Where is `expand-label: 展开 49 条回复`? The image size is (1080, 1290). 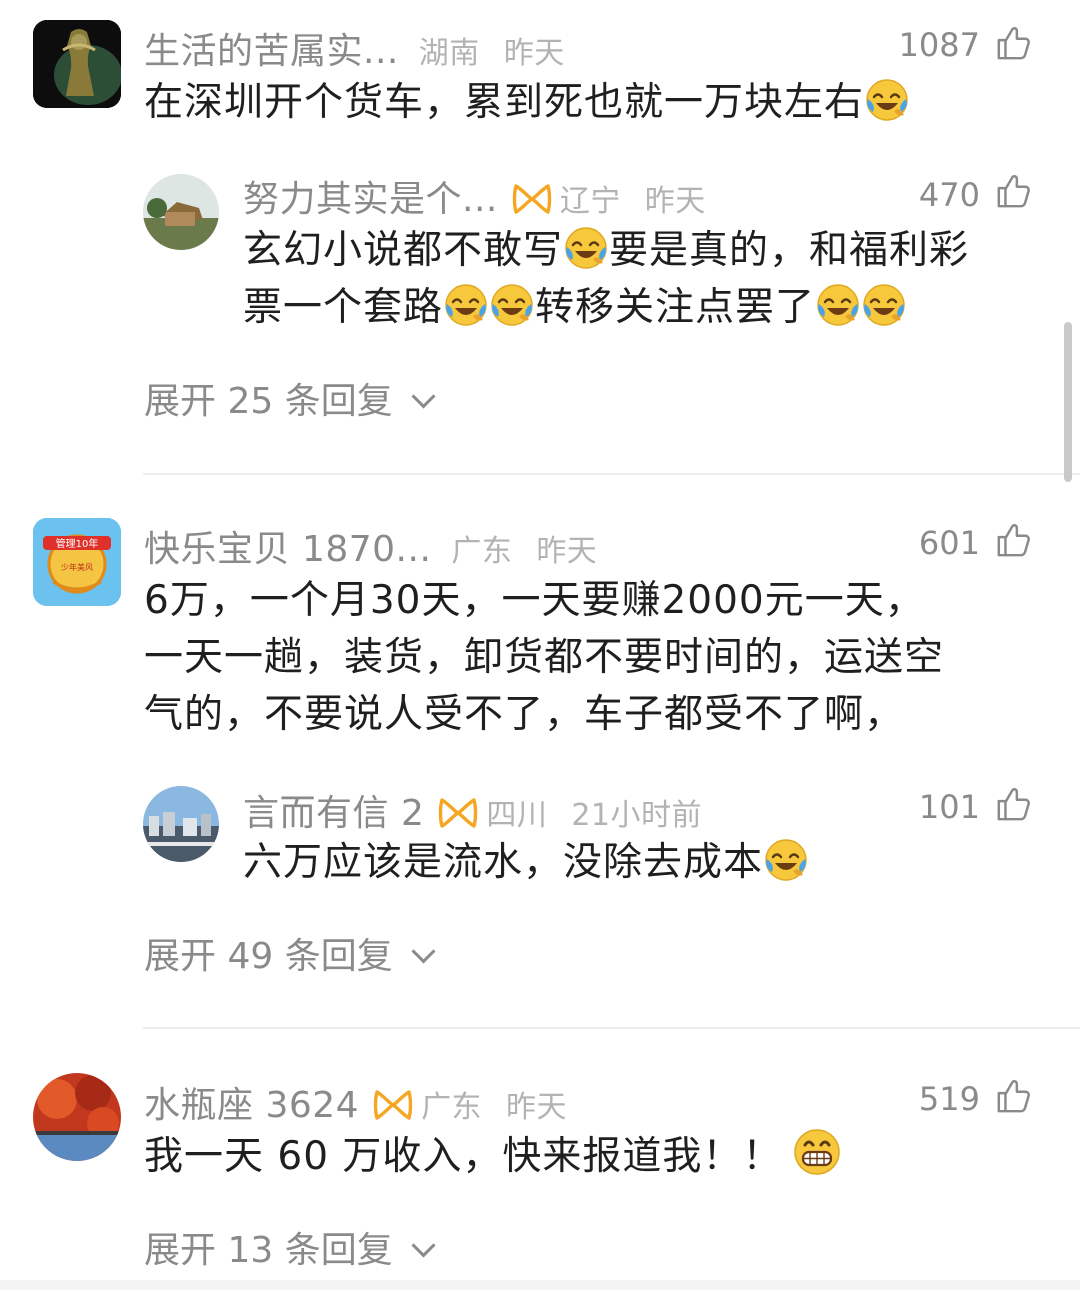
expand-label: 展开 49 条回复 is located at coordinates (268, 956).